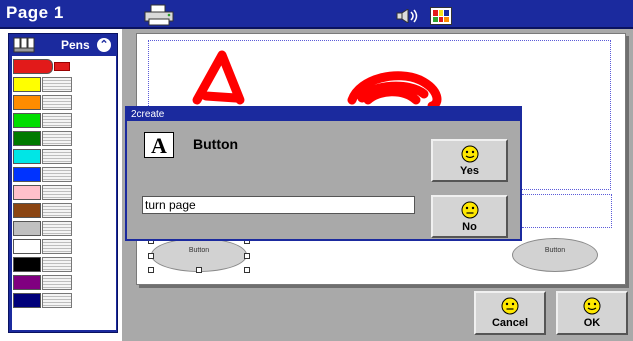  I want to click on ok-label: OK, so click(592, 323).